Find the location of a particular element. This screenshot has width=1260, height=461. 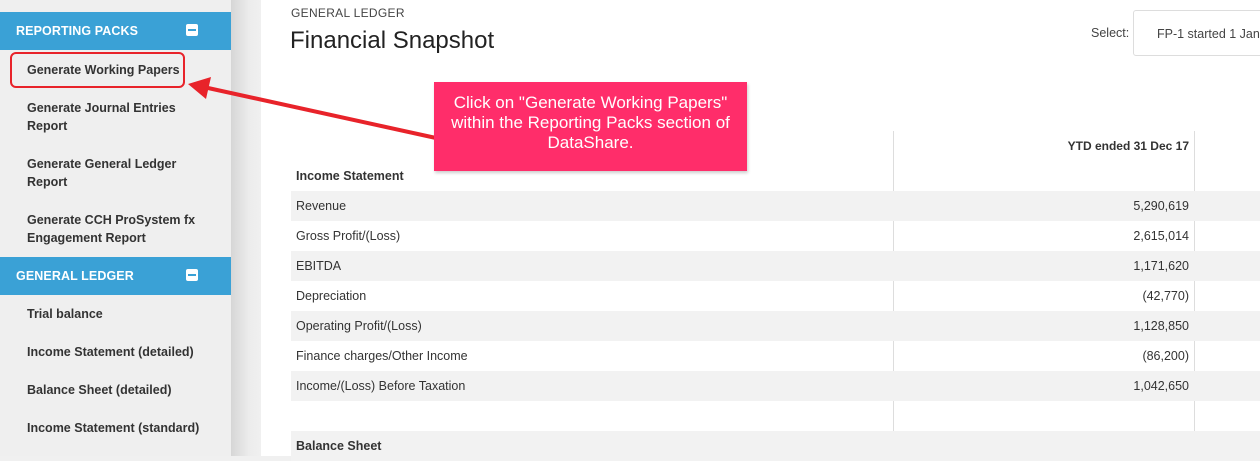

annotation-arrow is located at coordinates (312, 108).